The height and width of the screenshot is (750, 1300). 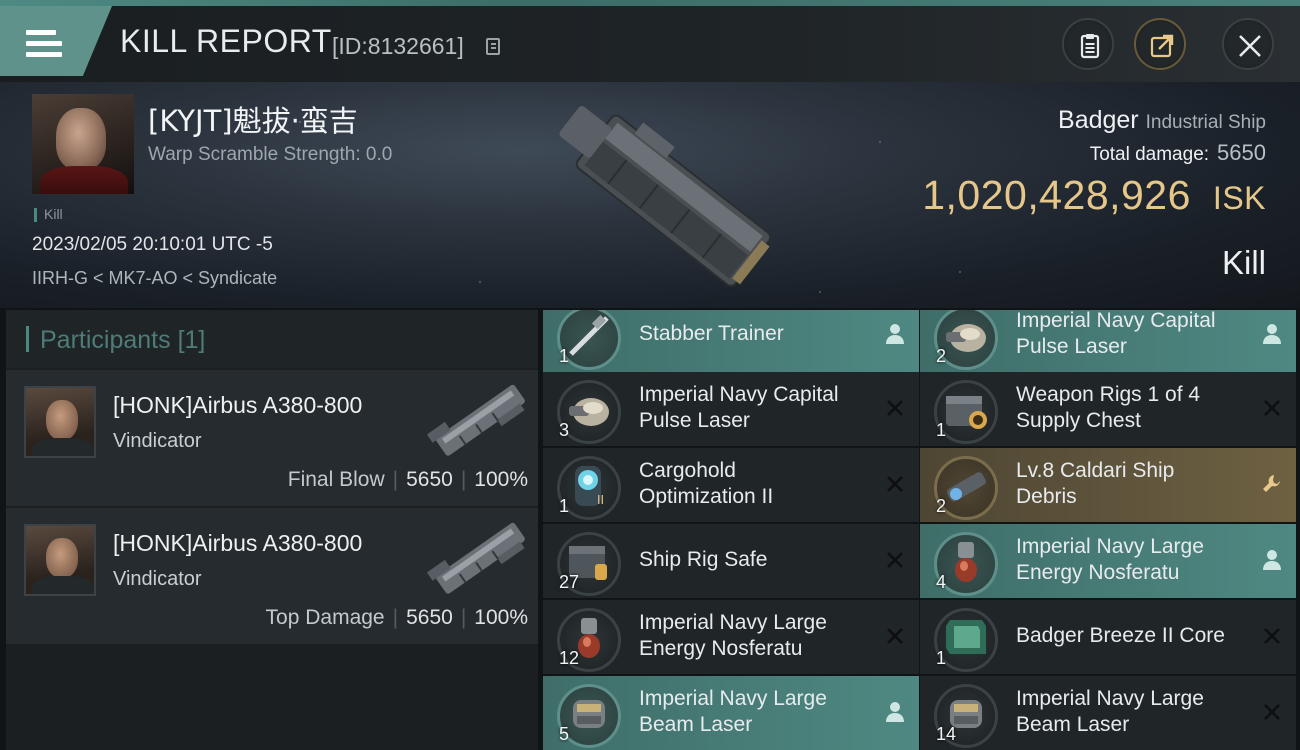 What do you see at coordinates (1136, 712) in the screenshot?
I see `item-name: Imperial Navy Large Beam Laser` at bounding box center [1136, 712].